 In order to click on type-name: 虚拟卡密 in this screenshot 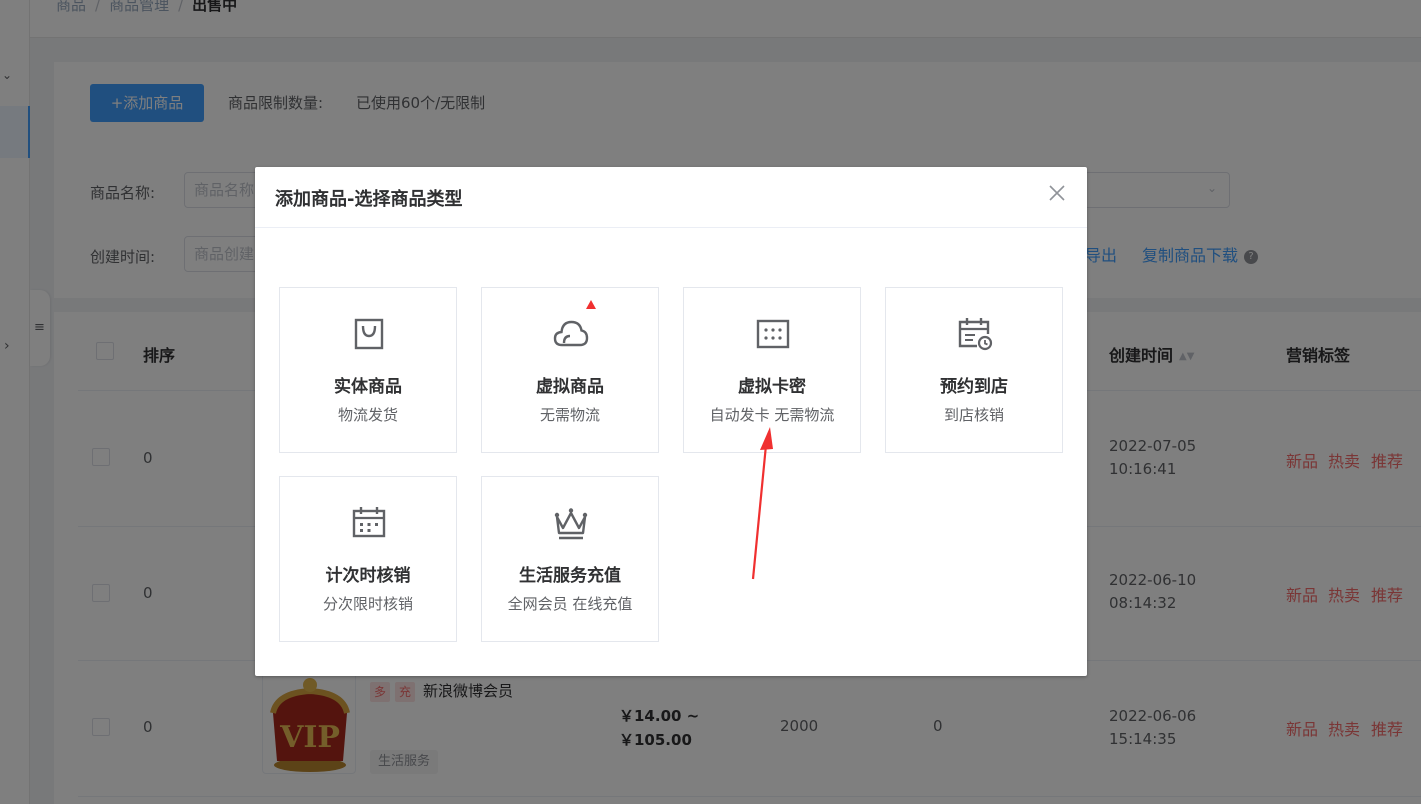, I will do `click(772, 387)`.